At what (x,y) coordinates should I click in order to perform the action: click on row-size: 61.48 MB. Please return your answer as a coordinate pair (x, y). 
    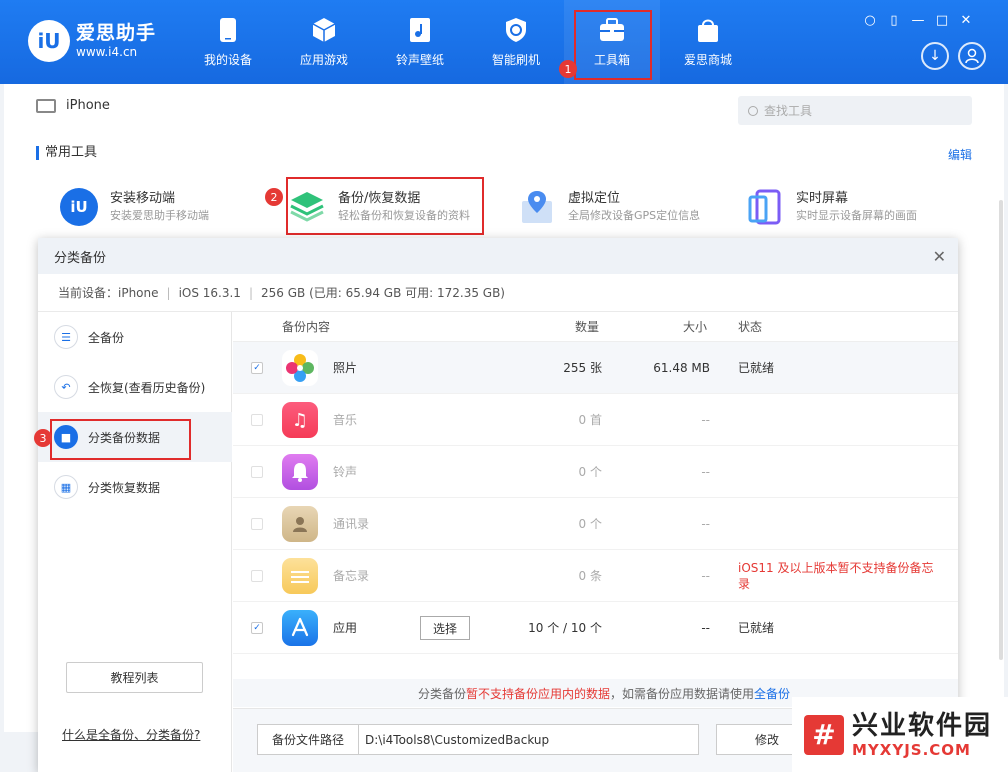
    Looking at the image, I should click on (681, 368).